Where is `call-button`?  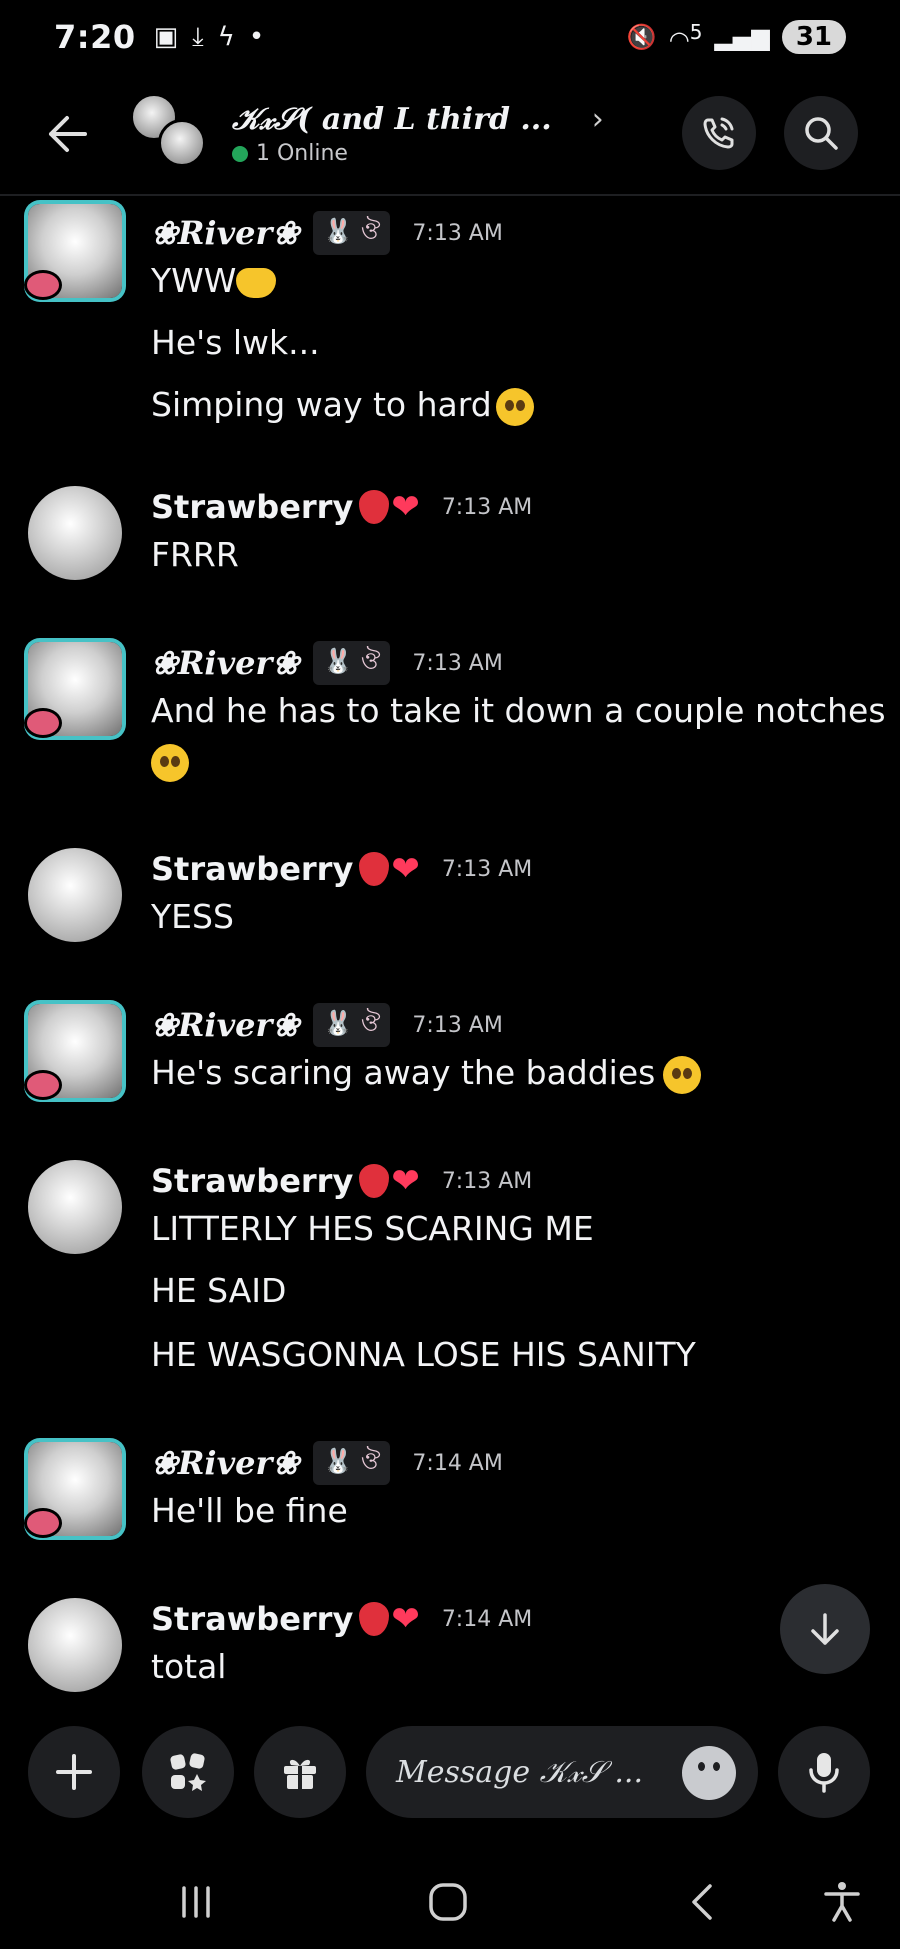 call-button is located at coordinates (719, 133).